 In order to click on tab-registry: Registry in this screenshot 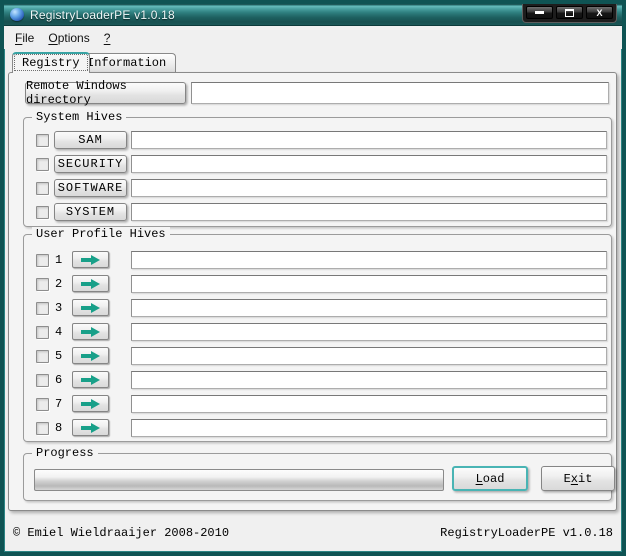, I will do `click(51, 62)`.